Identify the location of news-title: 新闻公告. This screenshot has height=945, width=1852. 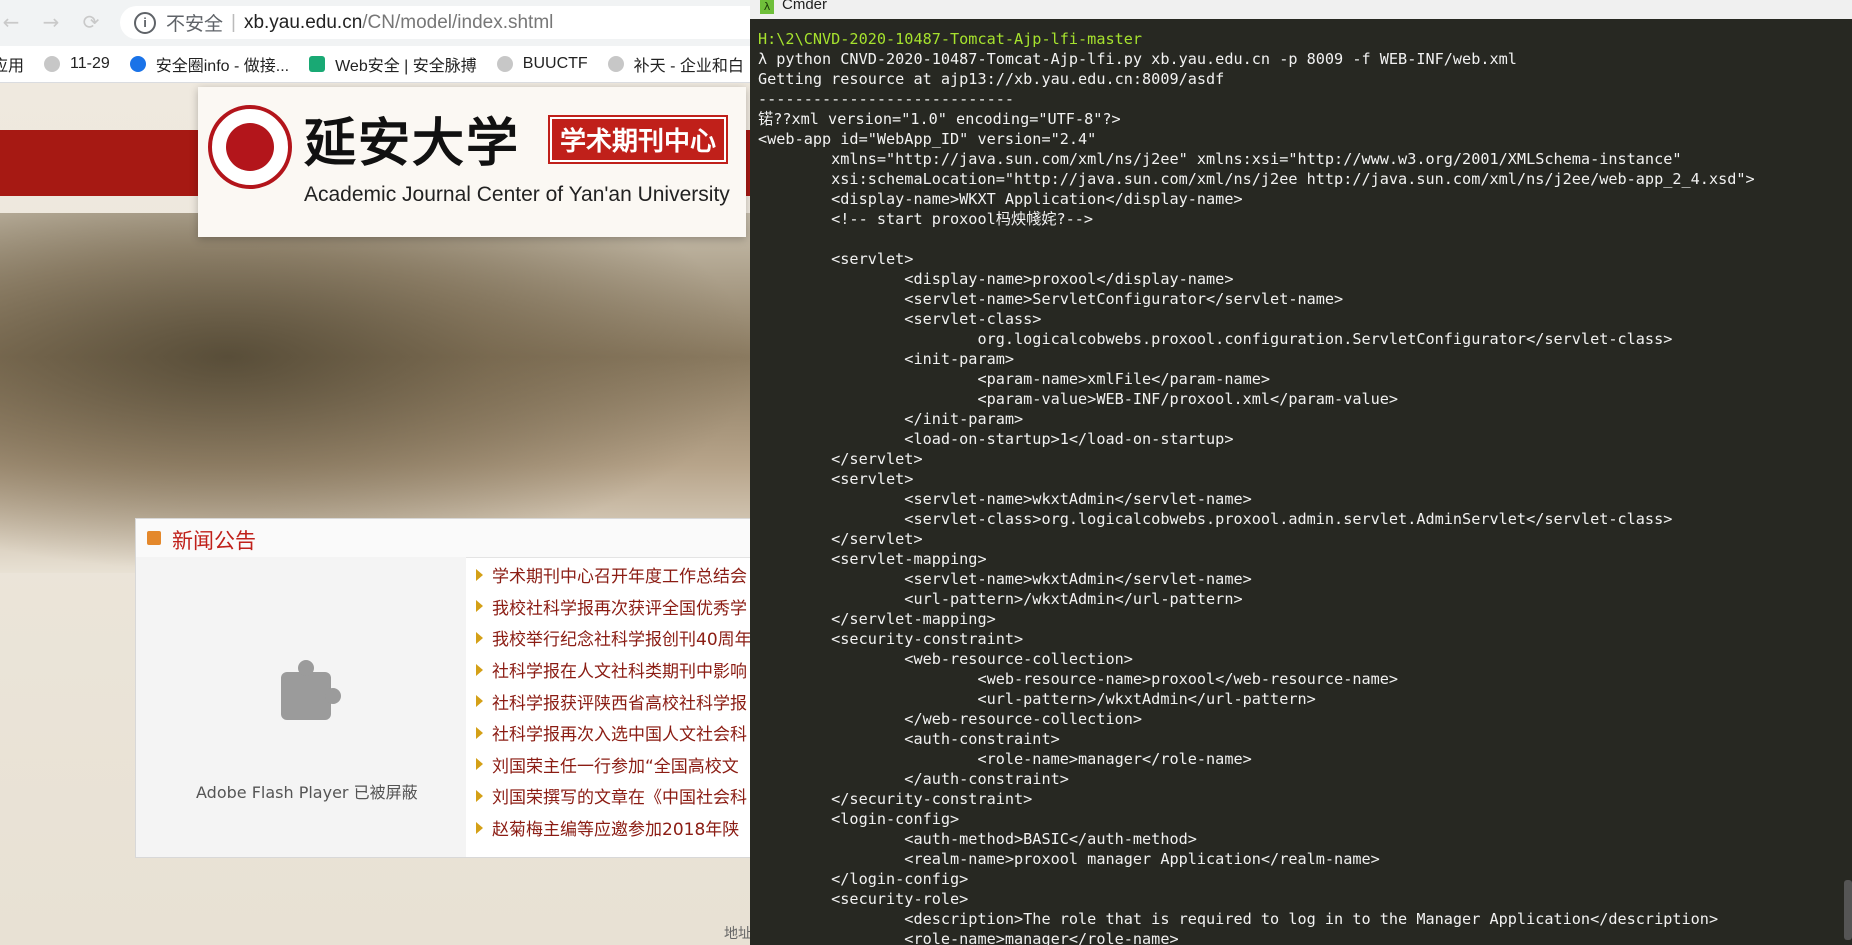
(214, 541).